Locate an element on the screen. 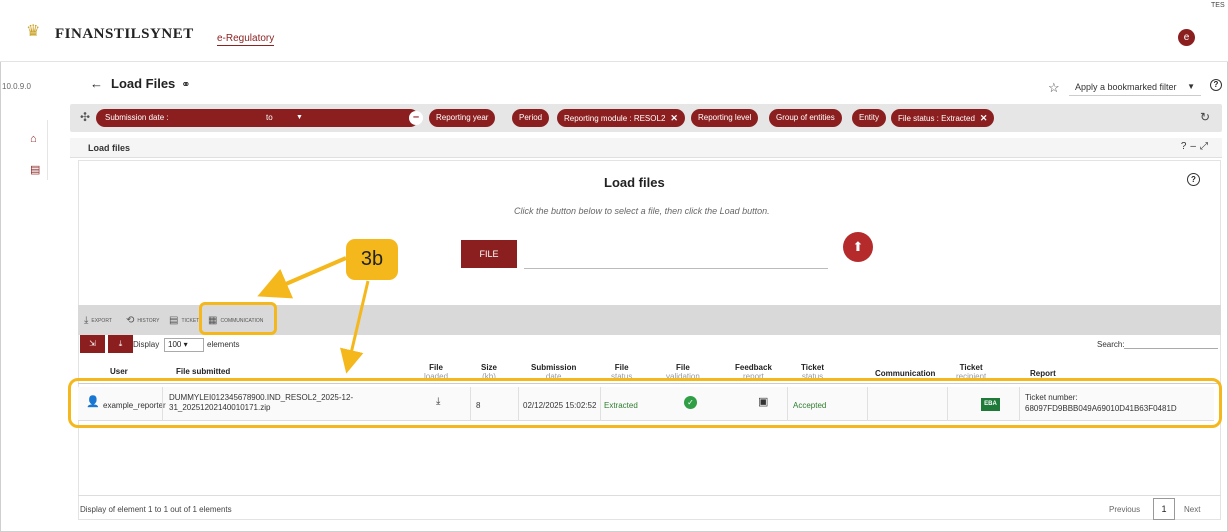 The image size is (1228, 532). annotation-callout: 3b is located at coordinates (372, 259).